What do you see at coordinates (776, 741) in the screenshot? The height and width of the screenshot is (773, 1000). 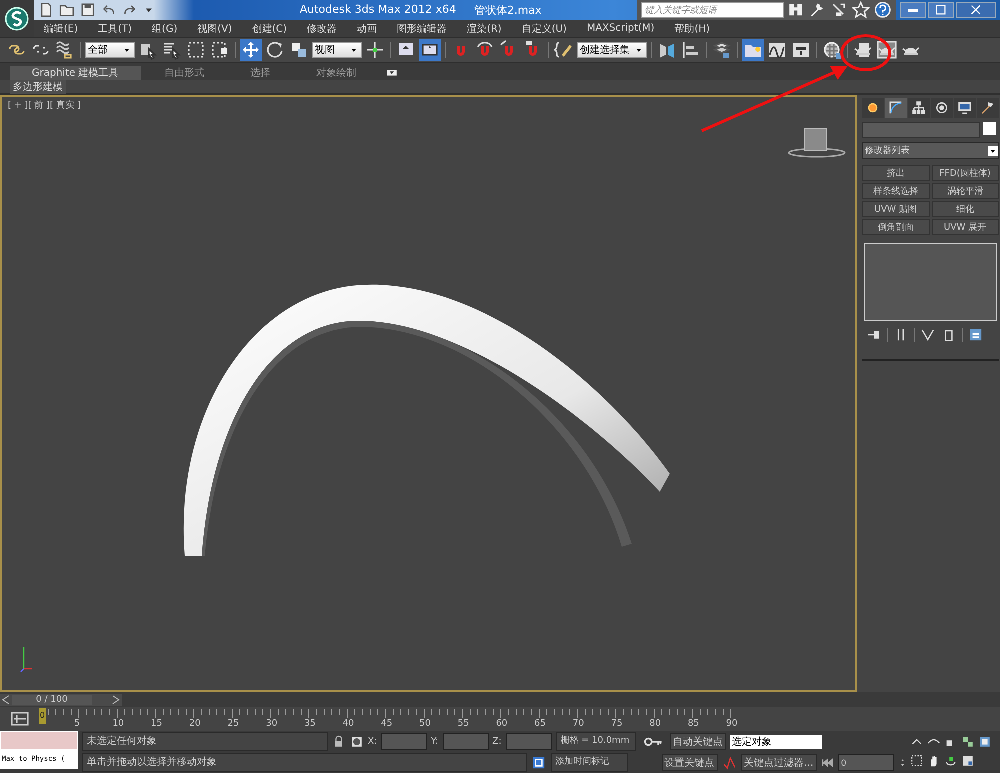 I see `key-mode-dropdown: 选定对象` at bounding box center [776, 741].